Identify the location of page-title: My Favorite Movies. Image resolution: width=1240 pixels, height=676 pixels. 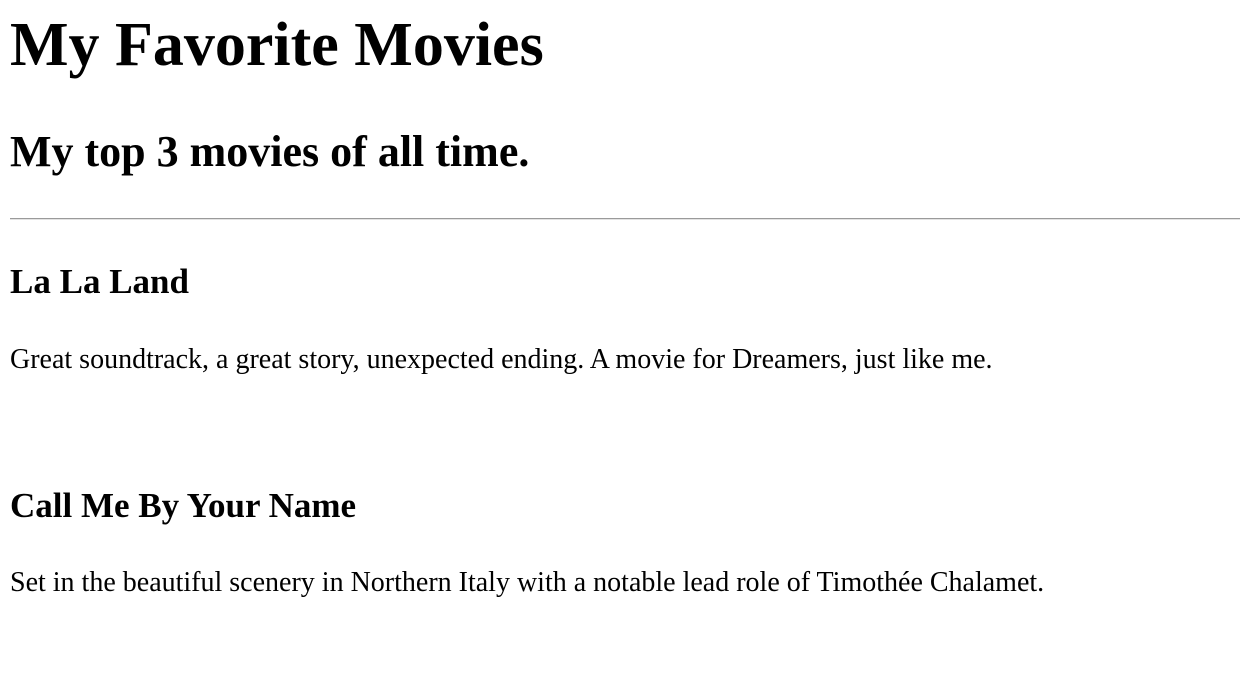
(277, 45).